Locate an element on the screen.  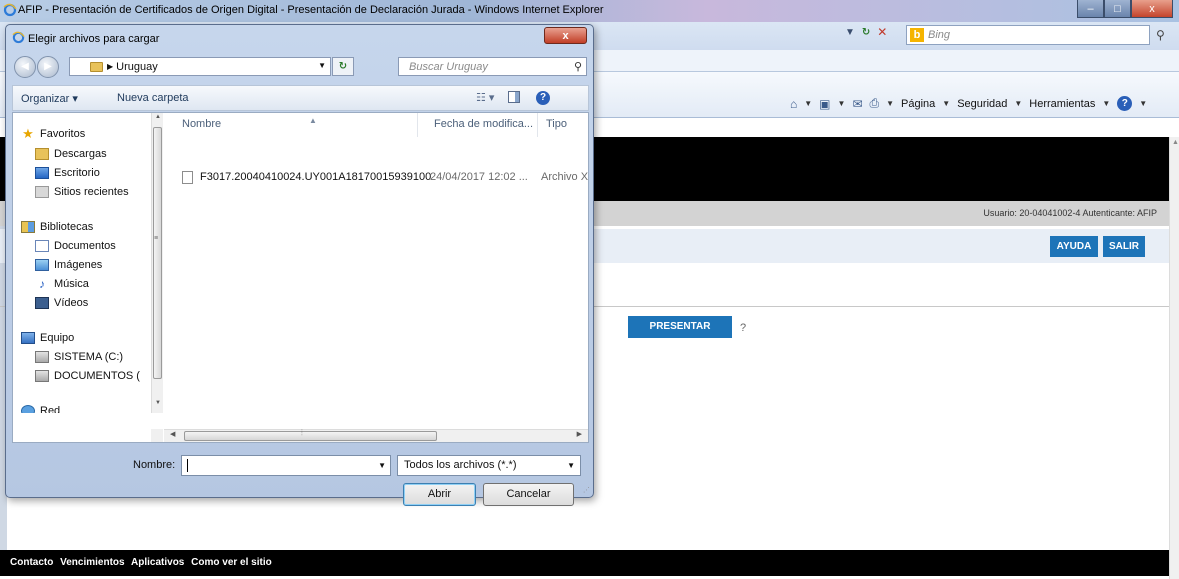
scroll-down-icon: ▼ is located at coordinates (158, 403).